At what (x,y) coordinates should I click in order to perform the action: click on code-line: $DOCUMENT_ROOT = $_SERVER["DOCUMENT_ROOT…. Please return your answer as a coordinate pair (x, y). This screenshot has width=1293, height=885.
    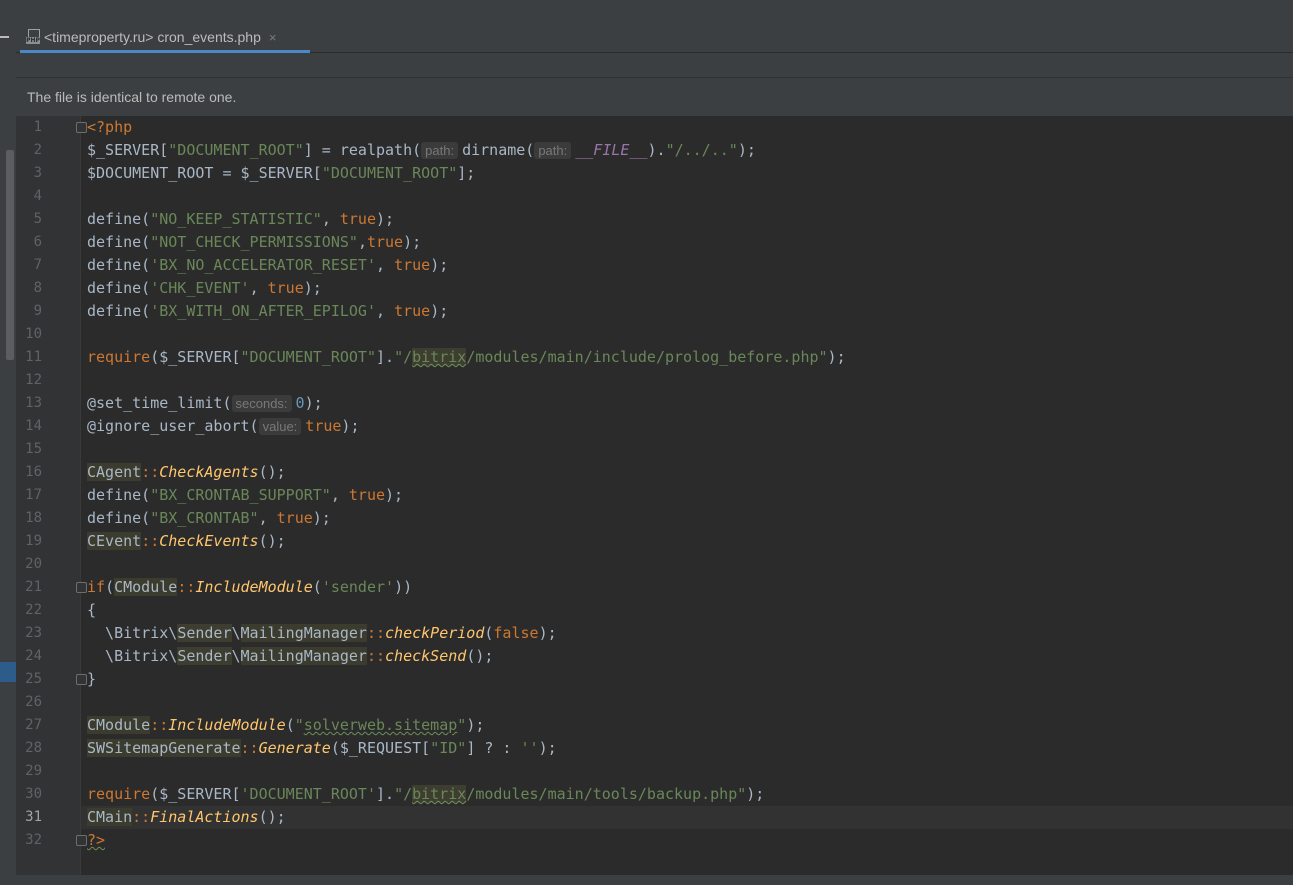
    Looking at the image, I should click on (281, 173).